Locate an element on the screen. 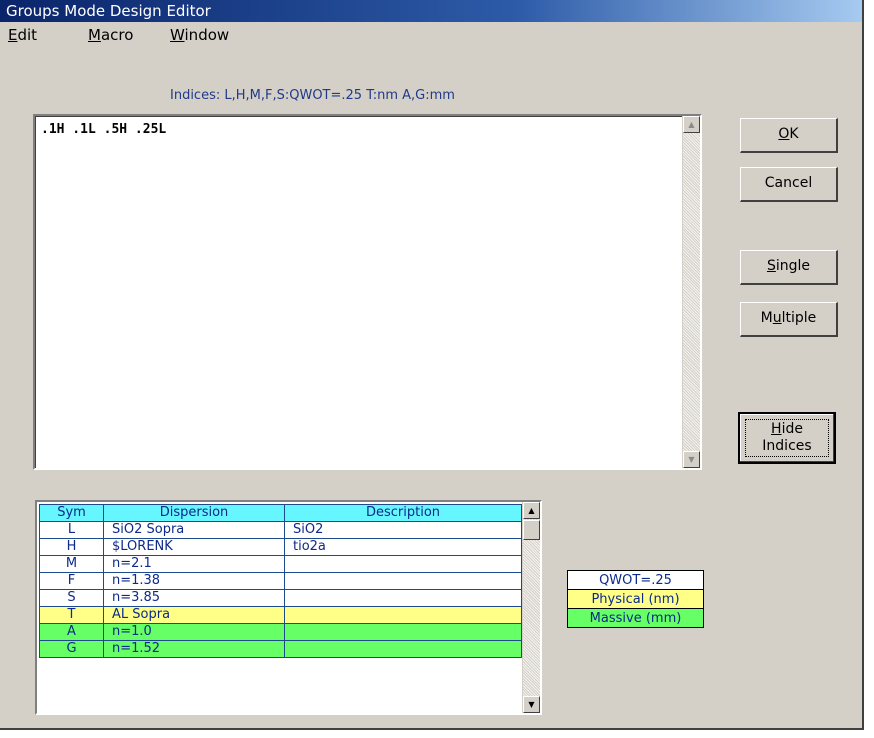 The height and width of the screenshot is (738, 874). single-mnemonic: S is located at coordinates (771, 266).